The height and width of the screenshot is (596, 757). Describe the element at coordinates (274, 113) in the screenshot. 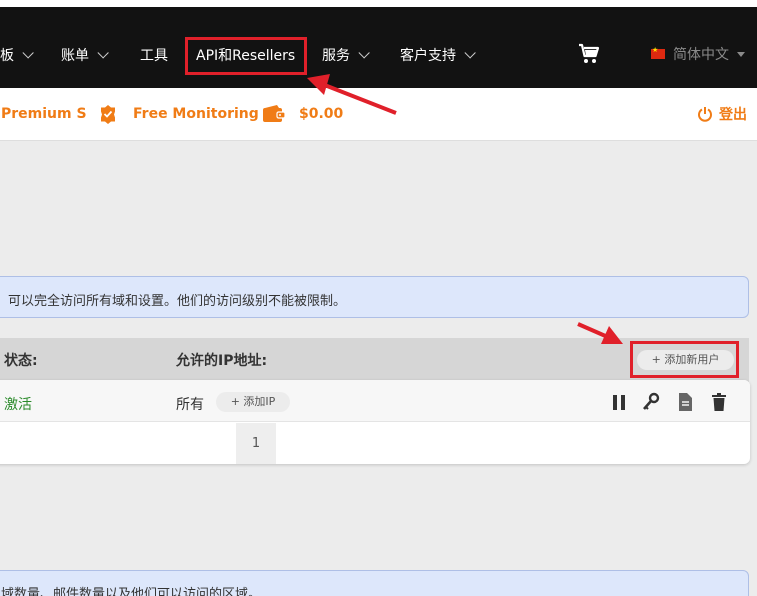

I see `wallet-icon` at that location.